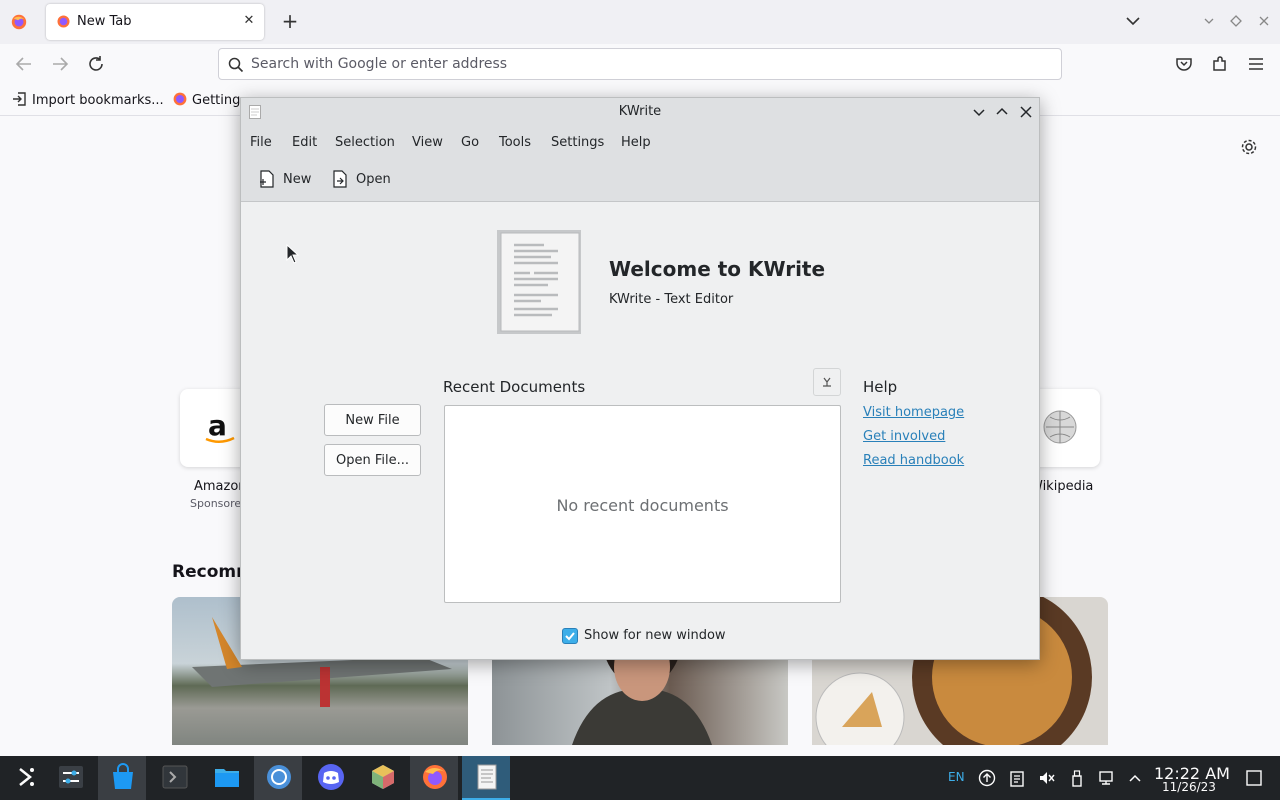 This screenshot has width=1280, height=800. I want to click on discover-store-icon, so click(123, 776).